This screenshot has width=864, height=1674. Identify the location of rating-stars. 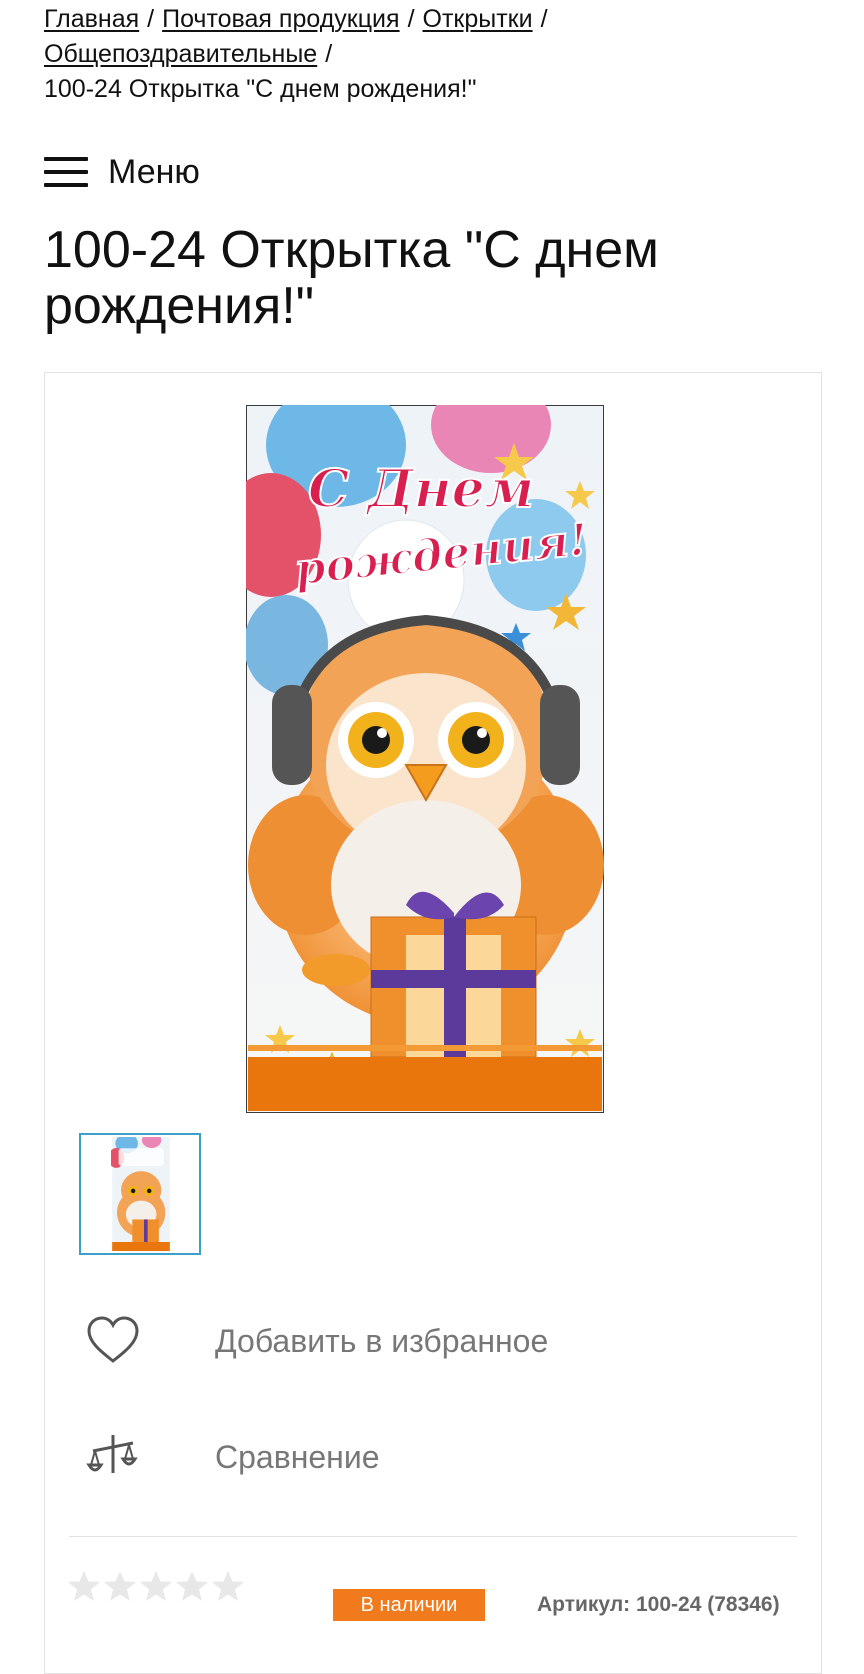
(156, 1586).